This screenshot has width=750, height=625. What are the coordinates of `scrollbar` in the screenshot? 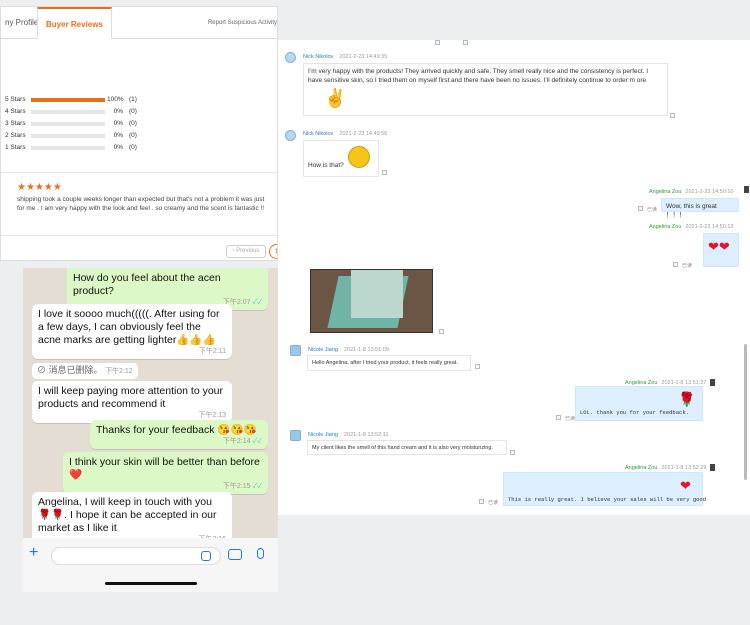 It's located at (745, 412).